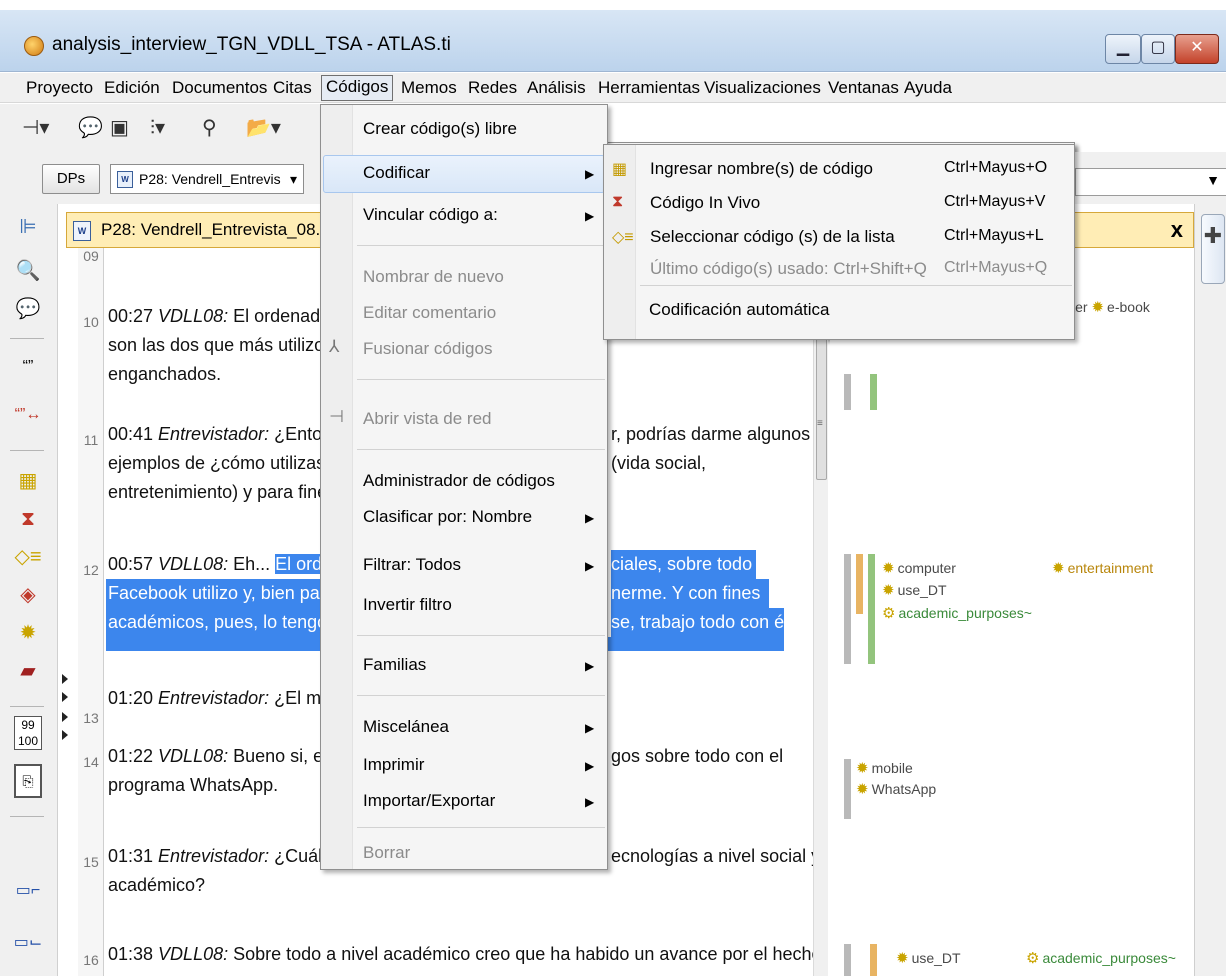  I want to click on menu-proyecto: Proyecto, so click(59, 89).